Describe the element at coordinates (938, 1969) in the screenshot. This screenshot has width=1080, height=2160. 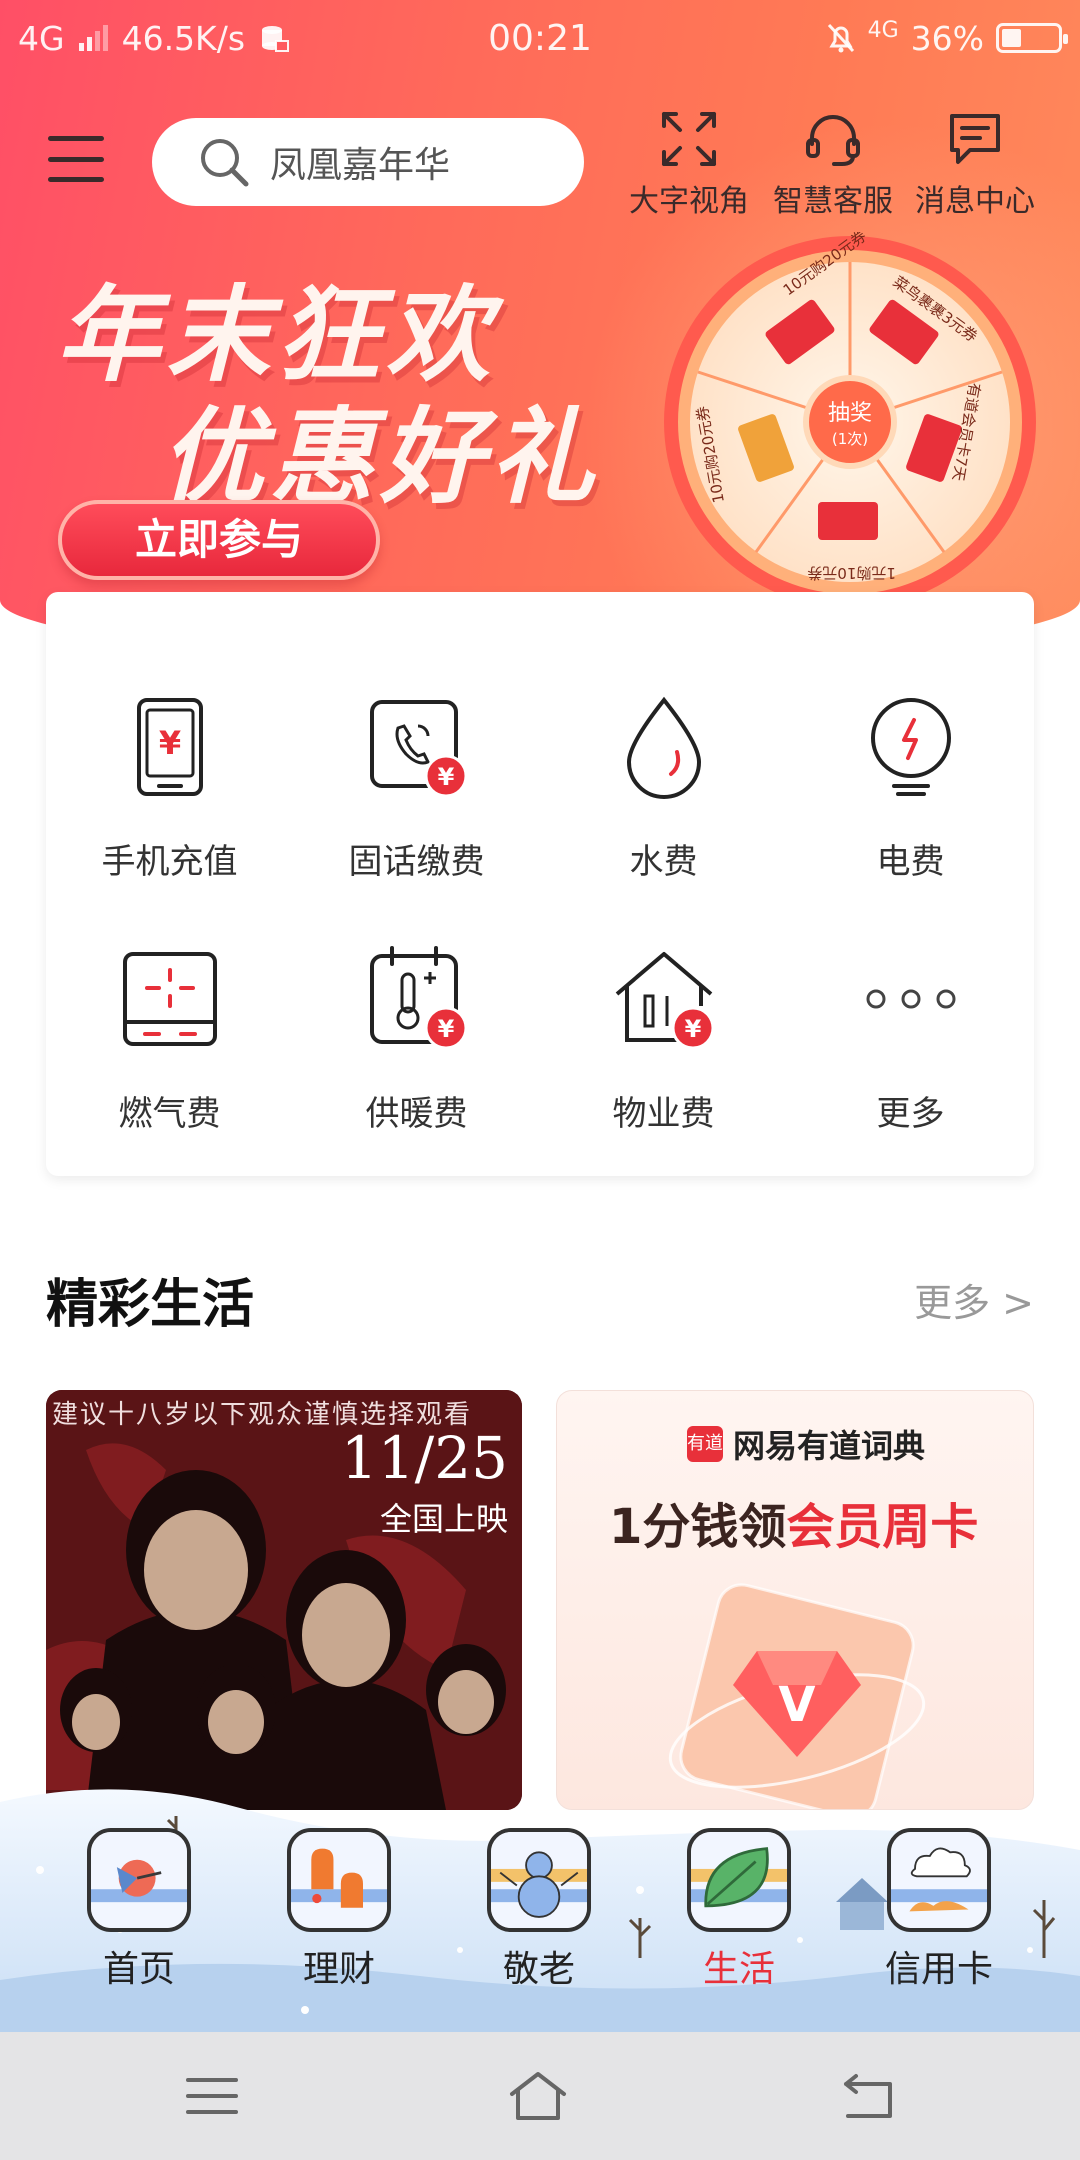
I see `tab-label: 信用卡` at that location.